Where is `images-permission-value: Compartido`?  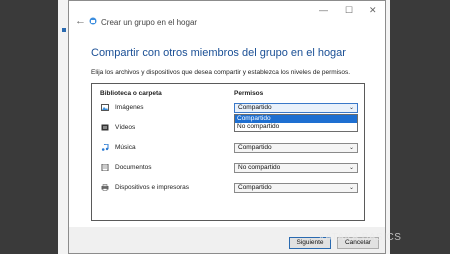
images-permission-value: Compartido is located at coordinates (255, 107).